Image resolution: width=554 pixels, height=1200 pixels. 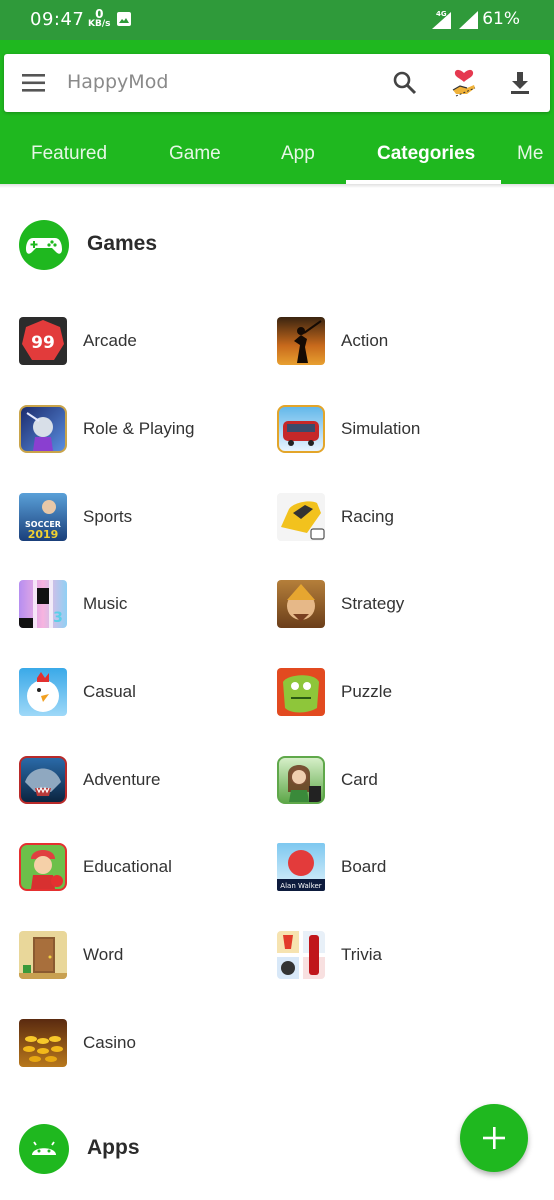 I want to click on sports-icon-year: 2019, so click(x=43, y=534).